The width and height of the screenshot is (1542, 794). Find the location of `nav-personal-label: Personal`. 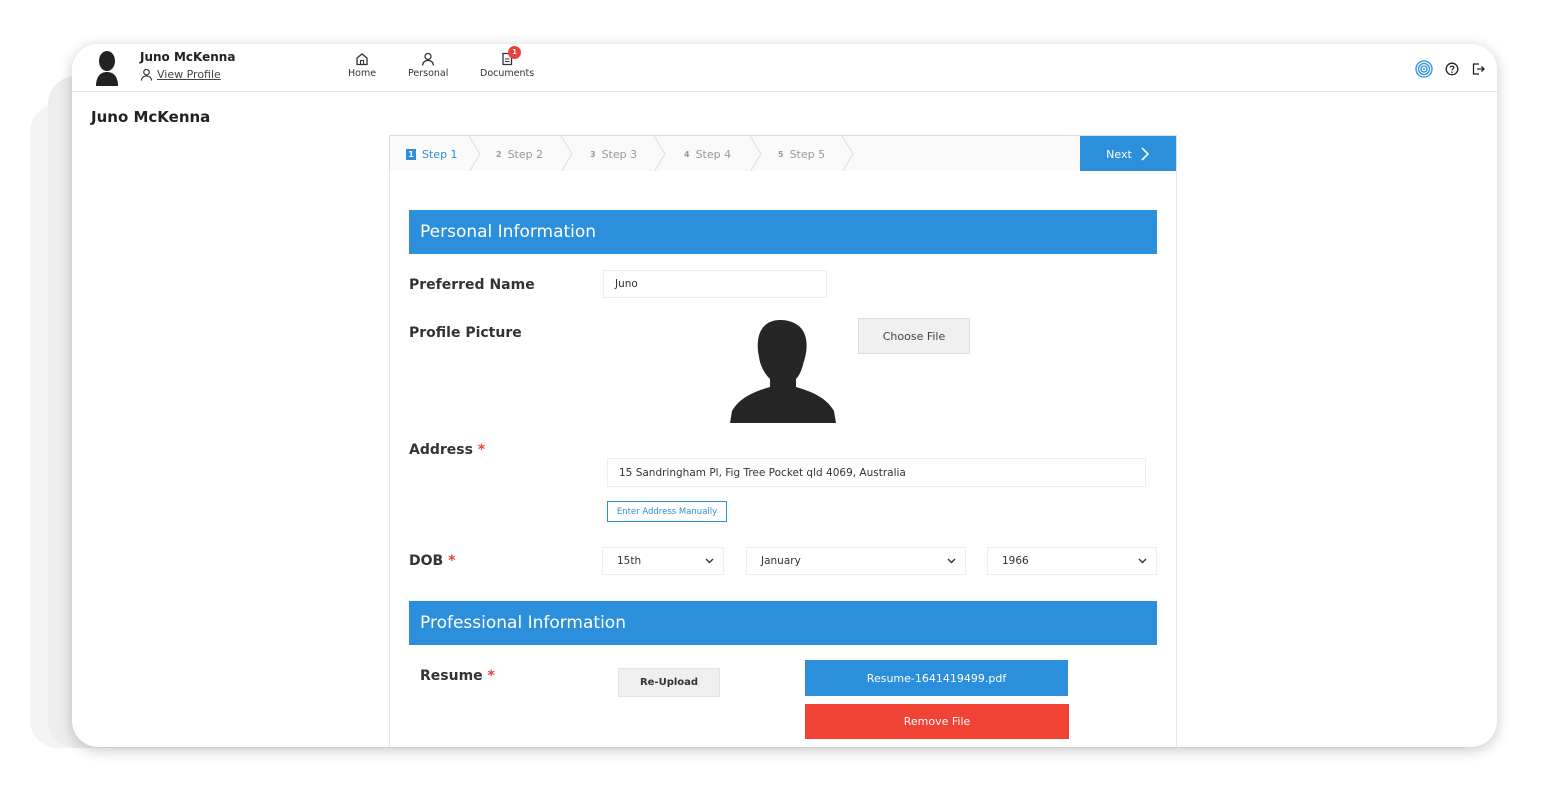

nav-personal-label: Personal is located at coordinates (428, 73).